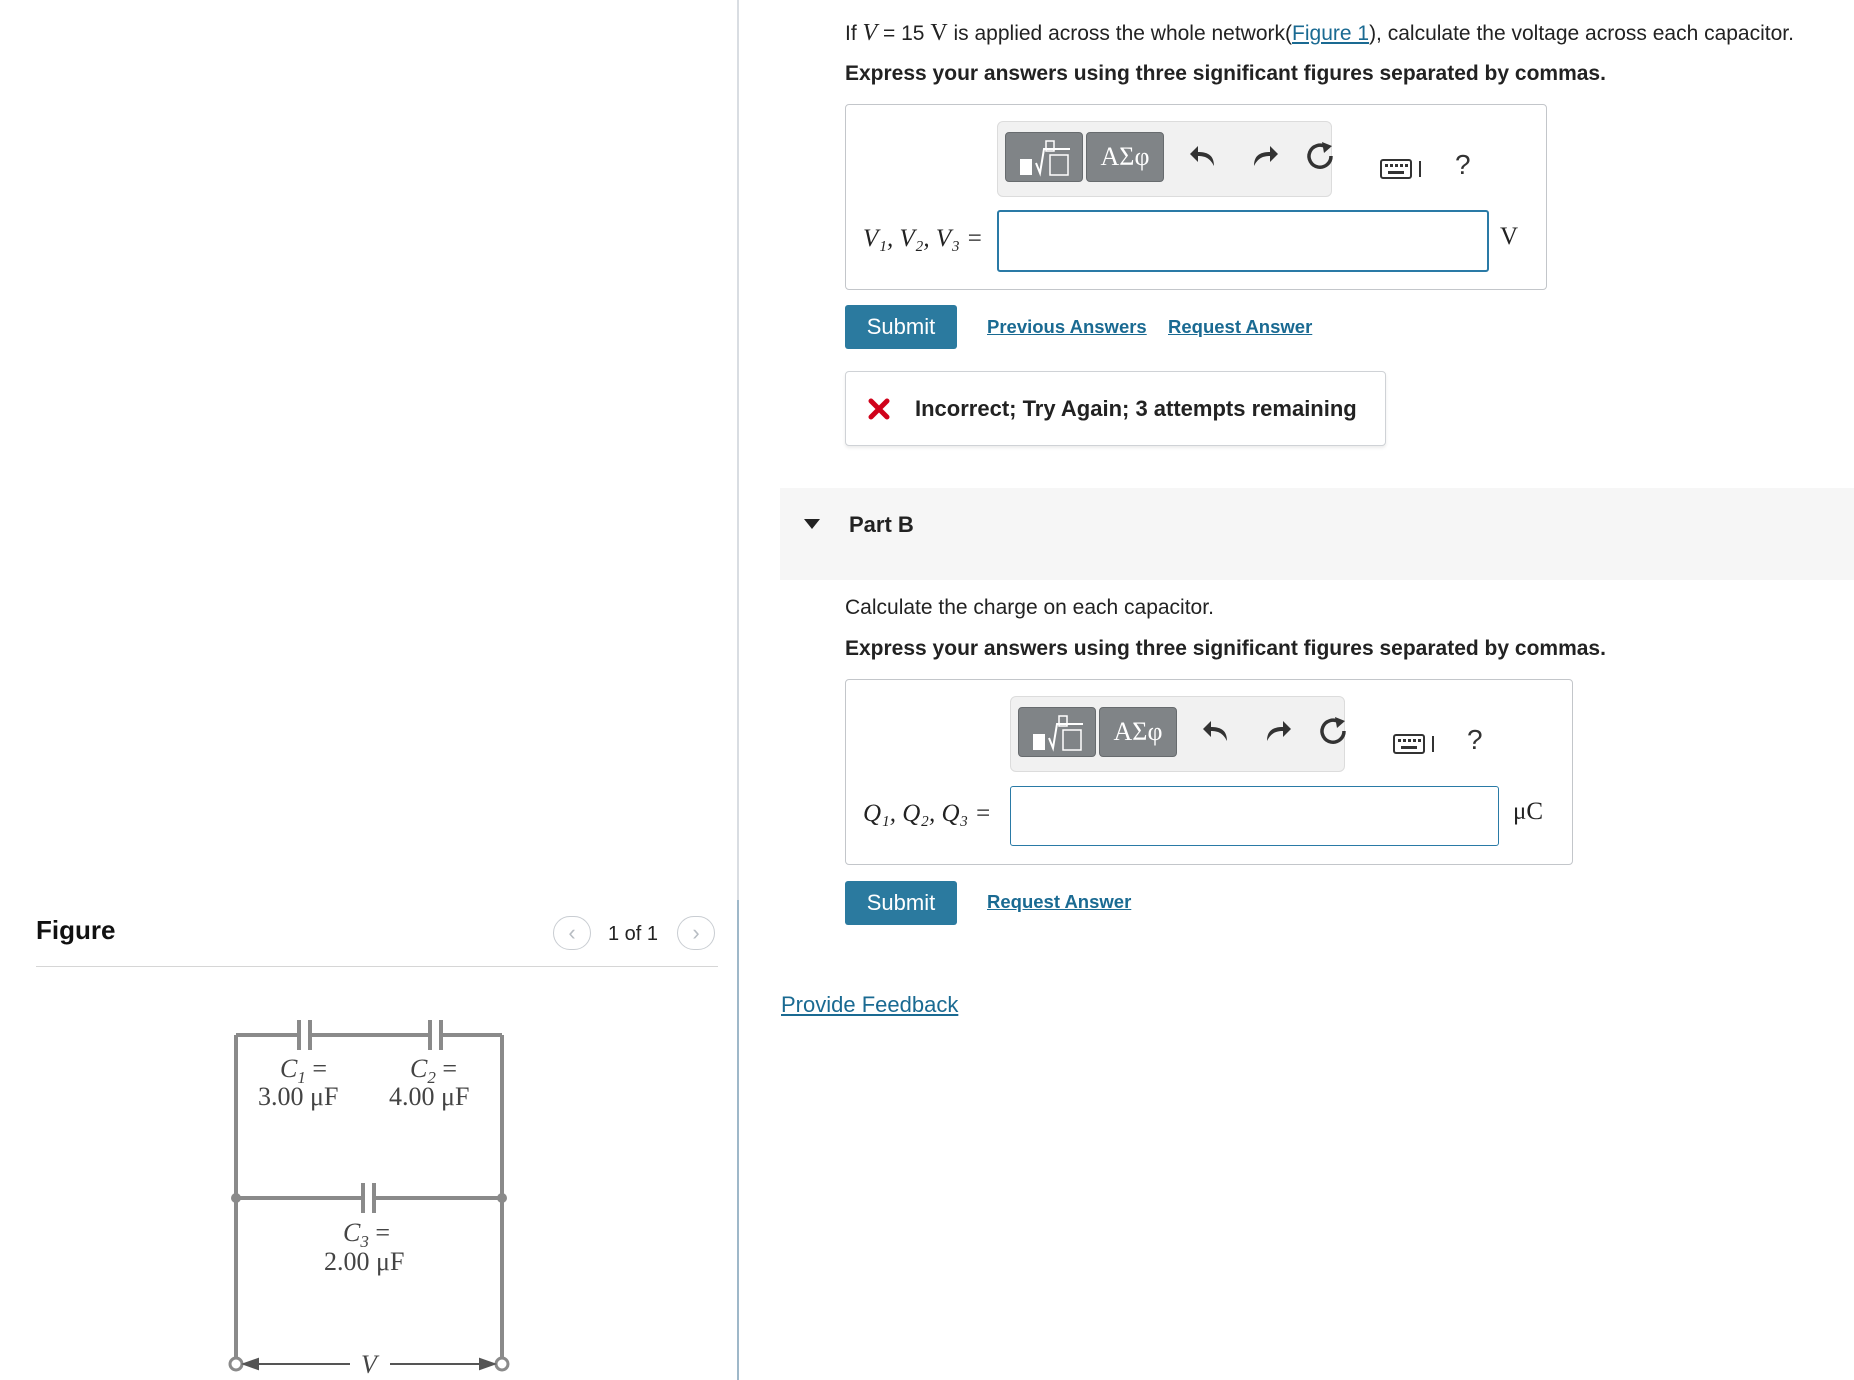 Image resolution: width=1854 pixels, height=1380 pixels. Describe the element at coordinates (879, 409) in the screenshot. I see `x-mark-icon` at that location.